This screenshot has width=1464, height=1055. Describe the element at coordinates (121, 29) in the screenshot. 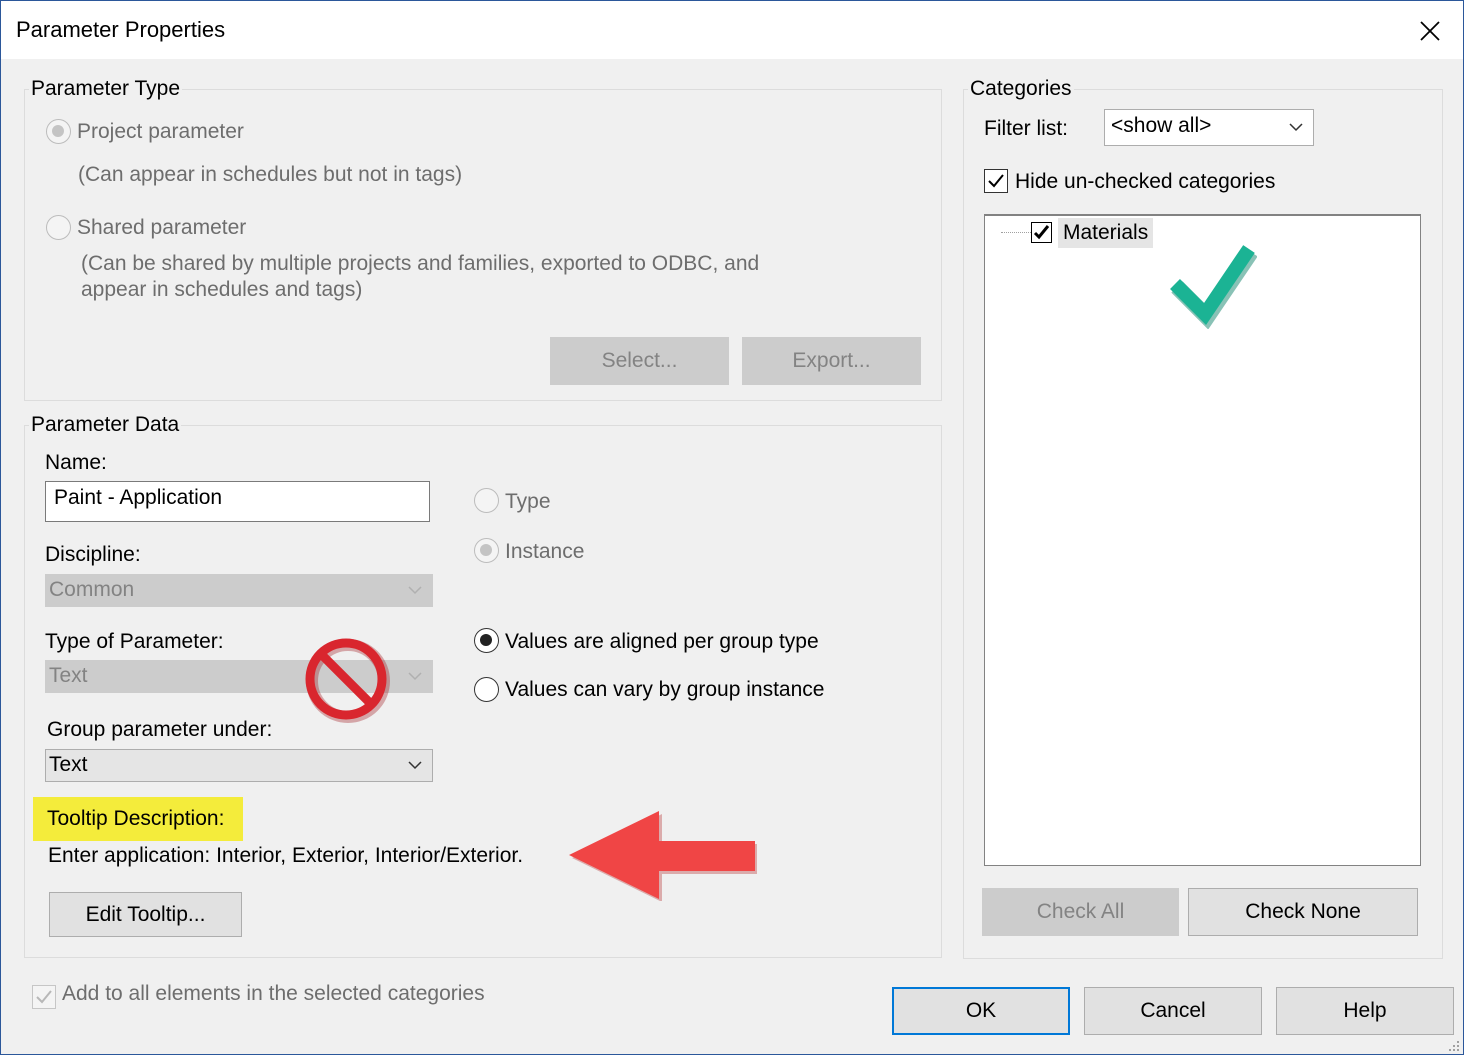

I see `window-title: Parameter Properties` at that location.